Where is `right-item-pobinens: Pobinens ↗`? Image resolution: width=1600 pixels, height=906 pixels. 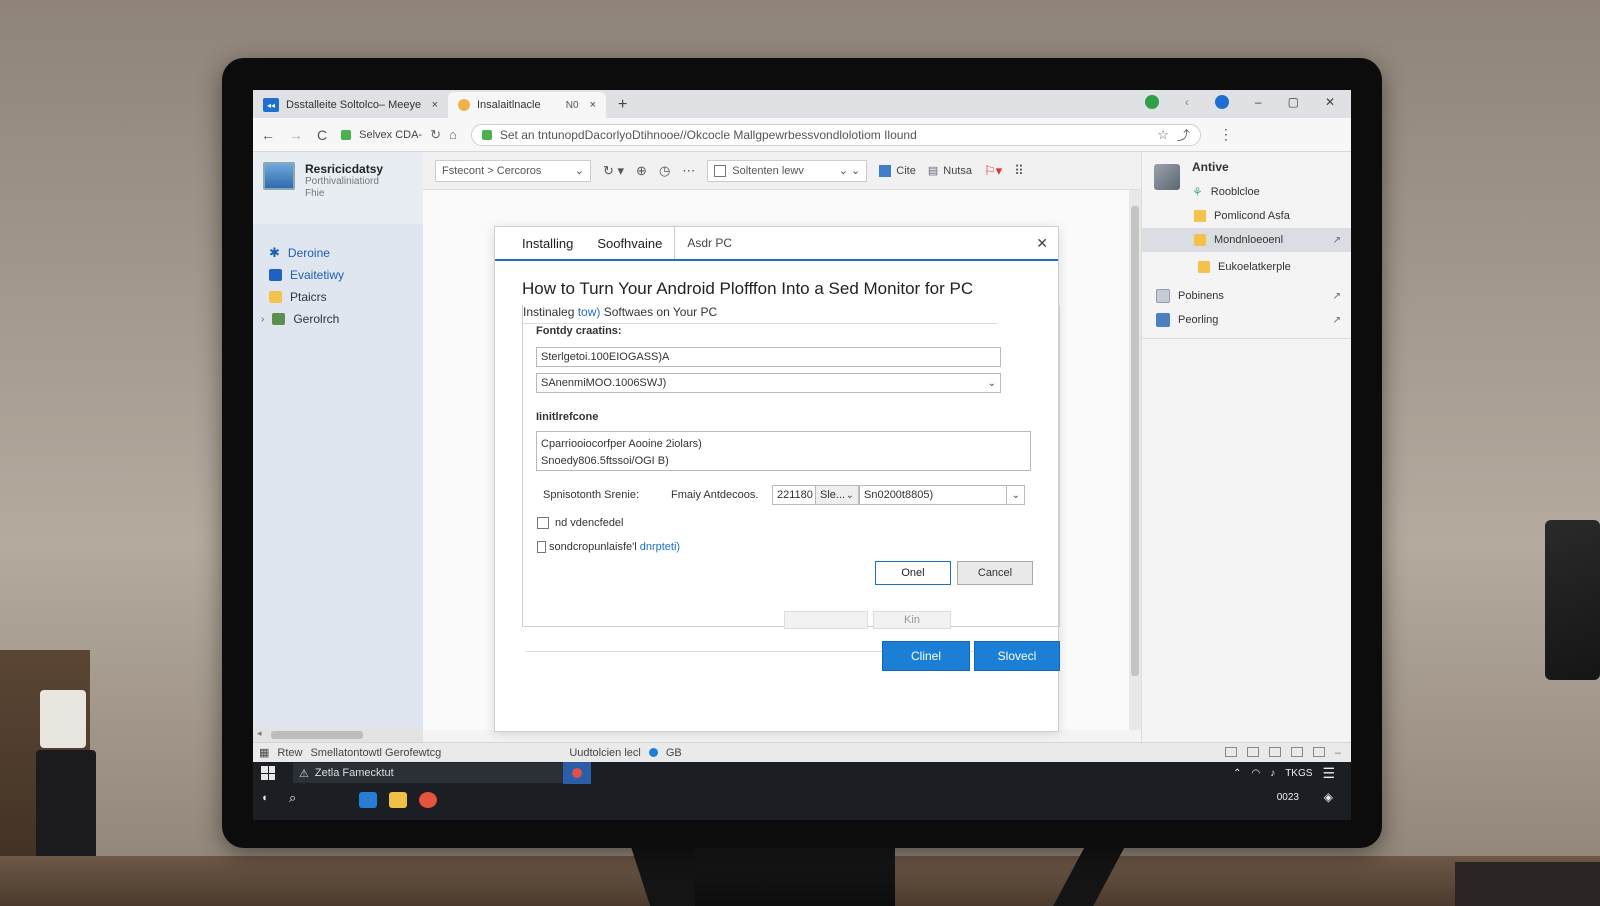
right-item-pobinens: Pobinens ↗ is located at coordinates (1246, 296).